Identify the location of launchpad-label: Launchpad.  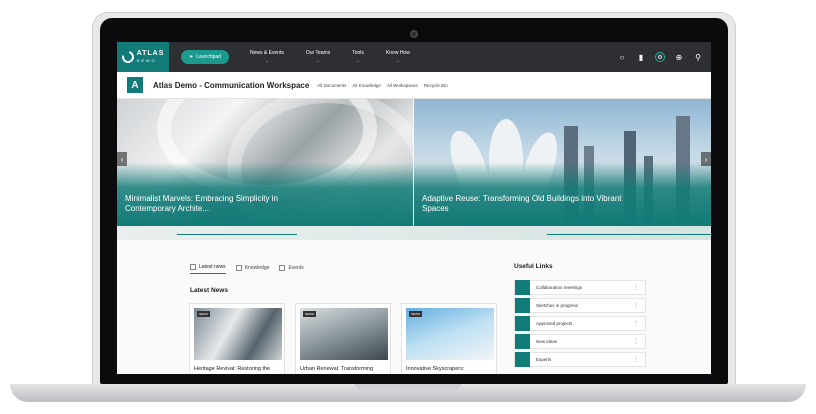
(208, 57).